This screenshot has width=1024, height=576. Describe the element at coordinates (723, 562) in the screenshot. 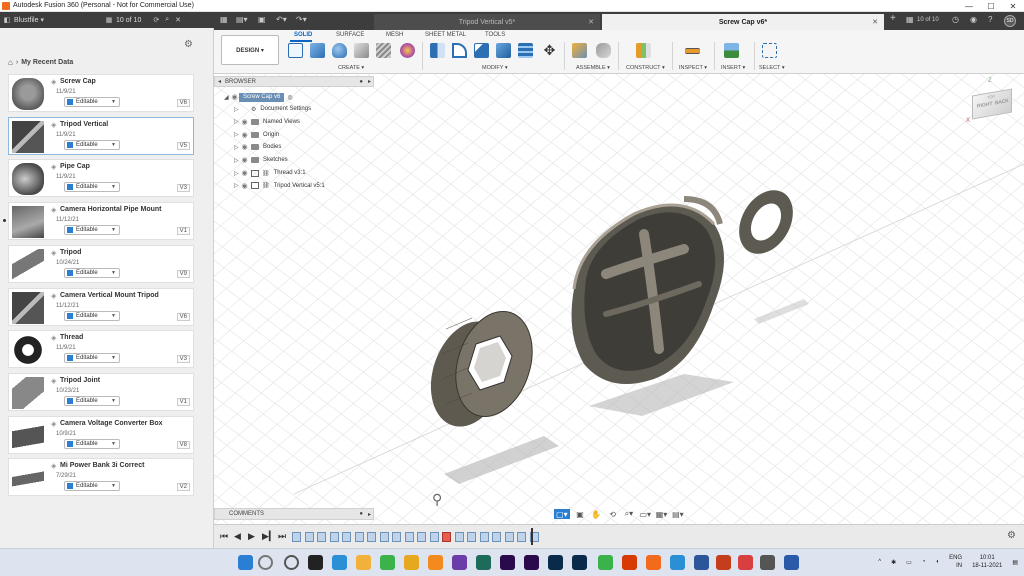

I see `powerpoint-icon` at that location.